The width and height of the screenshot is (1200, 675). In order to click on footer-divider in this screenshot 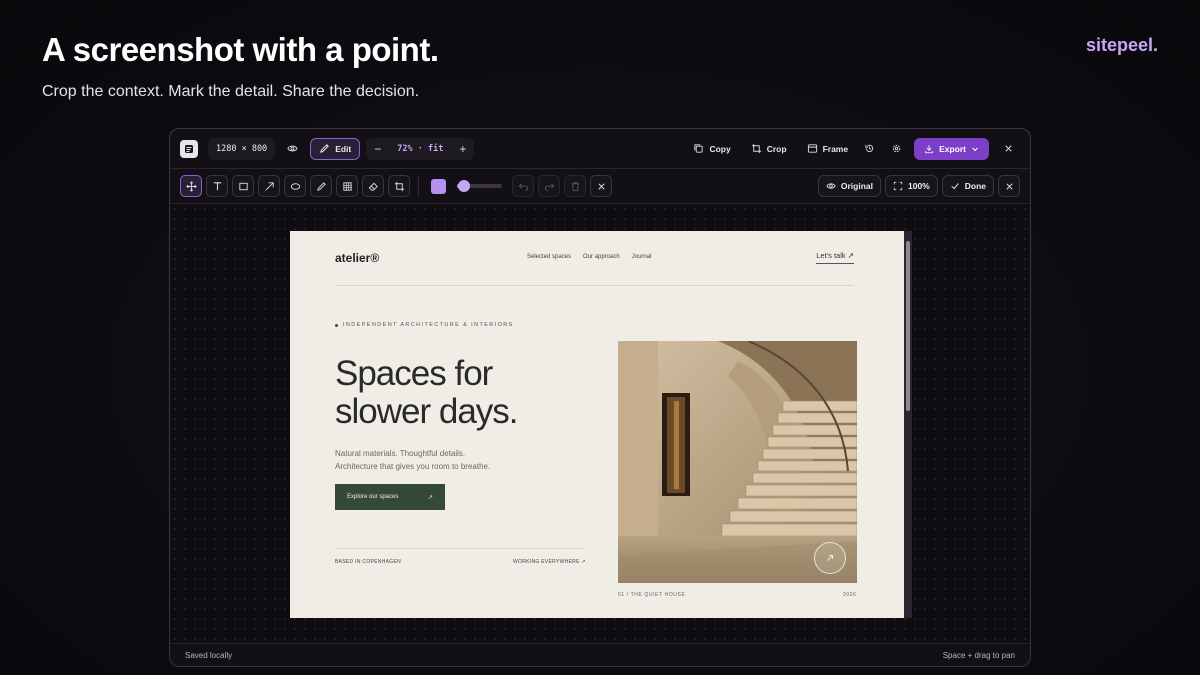, I will do `click(460, 548)`.